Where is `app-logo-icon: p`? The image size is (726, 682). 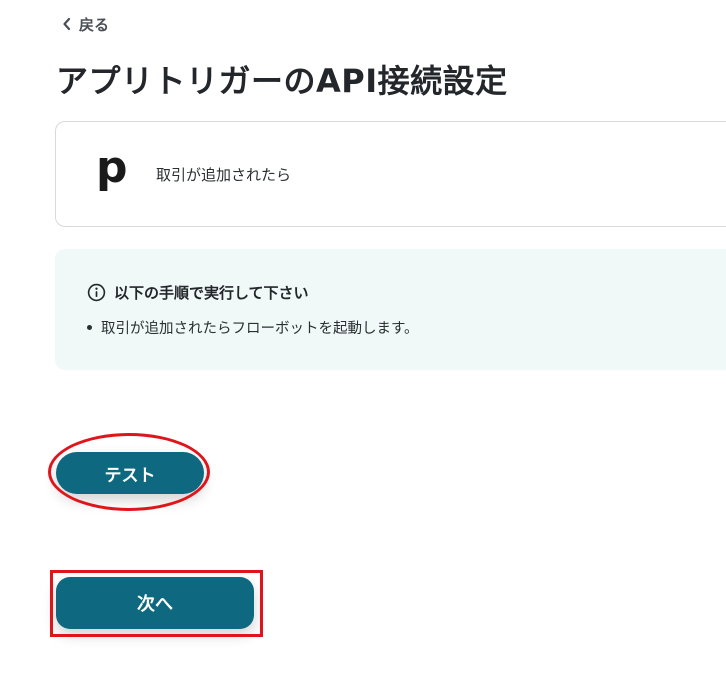 app-logo-icon: p is located at coordinates (112, 167).